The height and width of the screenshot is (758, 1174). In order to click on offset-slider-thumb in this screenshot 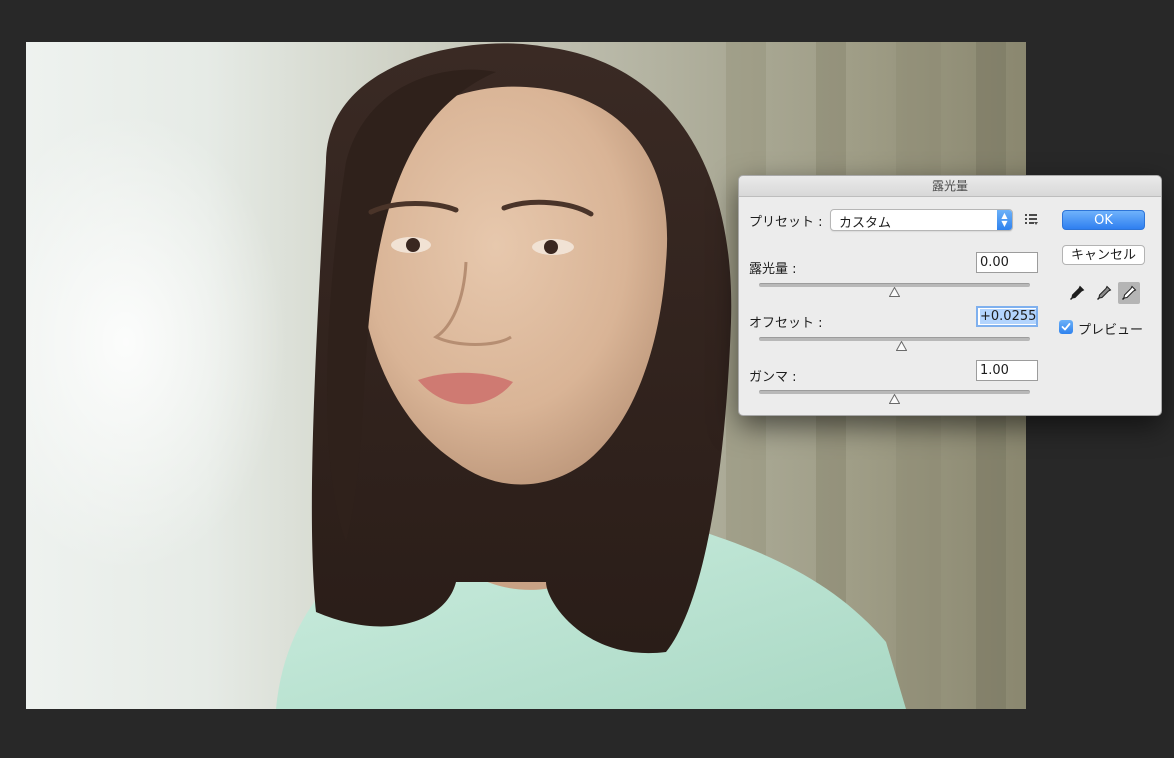, I will do `click(901, 346)`.